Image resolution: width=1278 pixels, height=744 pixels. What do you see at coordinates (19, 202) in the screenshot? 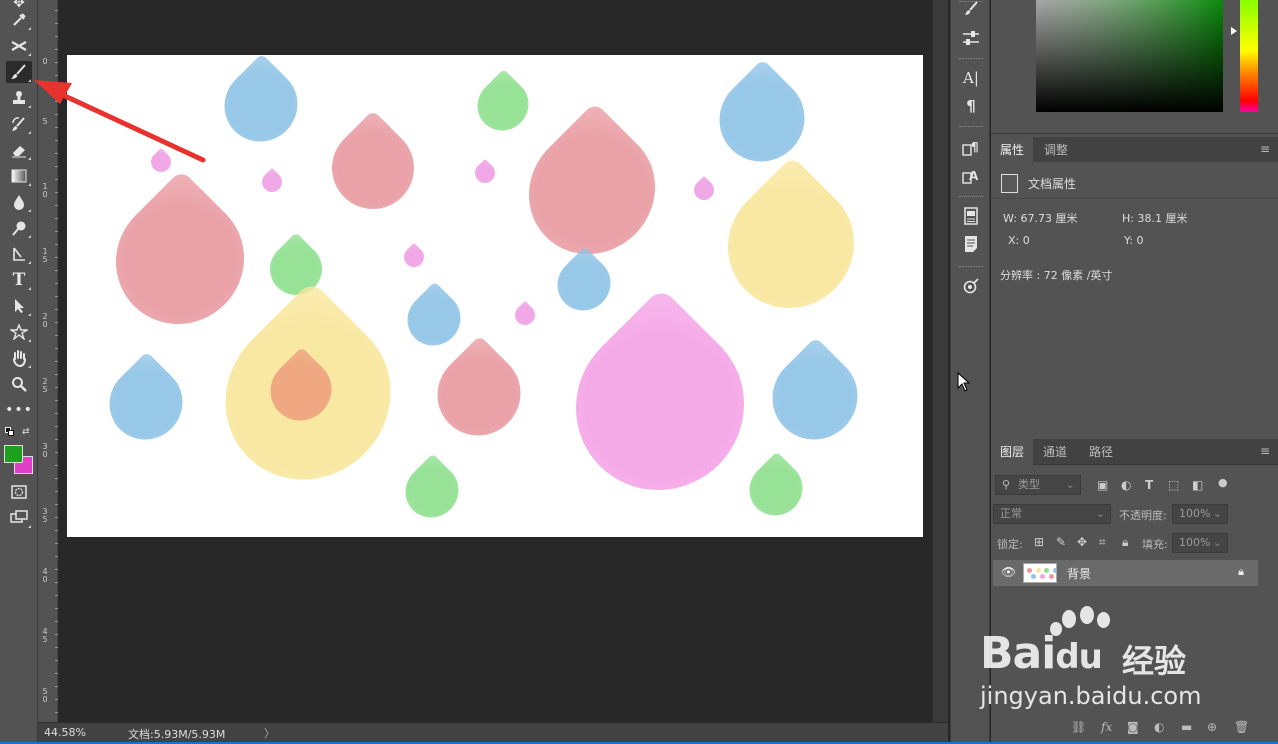
I see `blur-icon` at bounding box center [19, 202].